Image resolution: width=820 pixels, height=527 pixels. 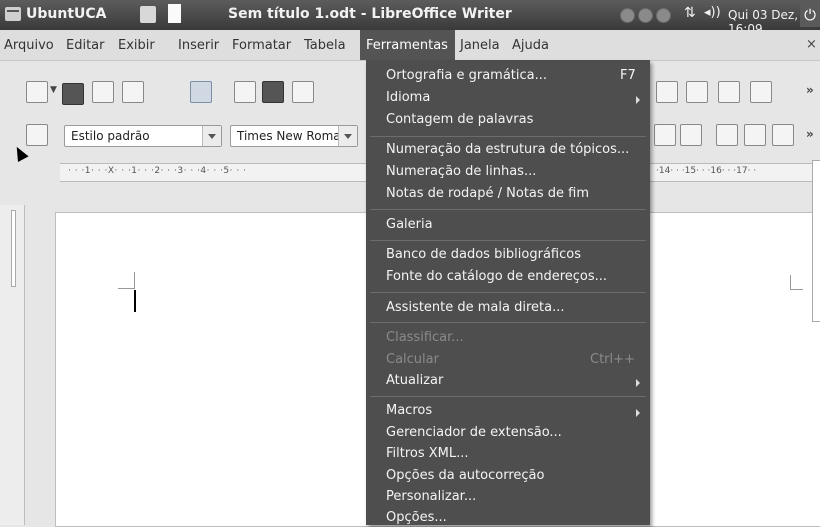 I want to click on volume-icon: ◂)), so click(x=712, y=12).